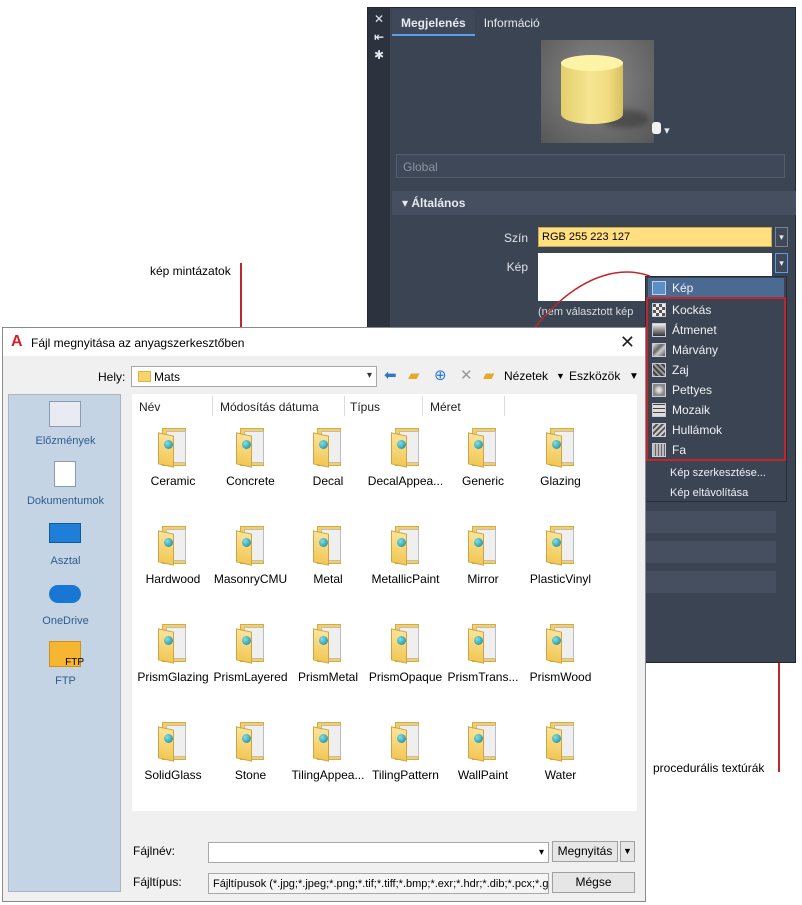  I want to click on settings-icon: ✱, so click(379, 55).